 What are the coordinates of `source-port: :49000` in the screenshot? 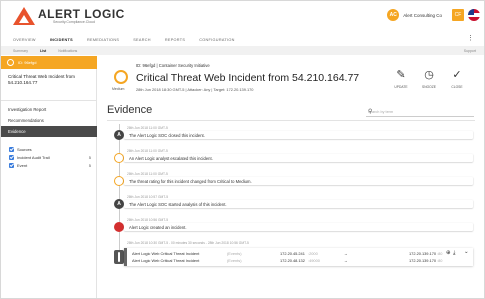 It's located at (314, 260).